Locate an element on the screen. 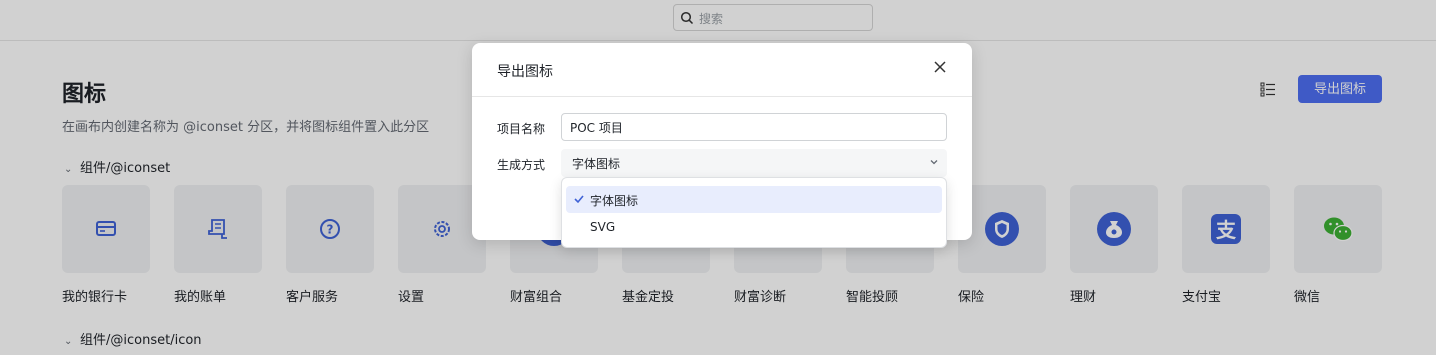 This screenshot has width=1436, height=355. option-label: SVG is located at coordinates (603, 227).